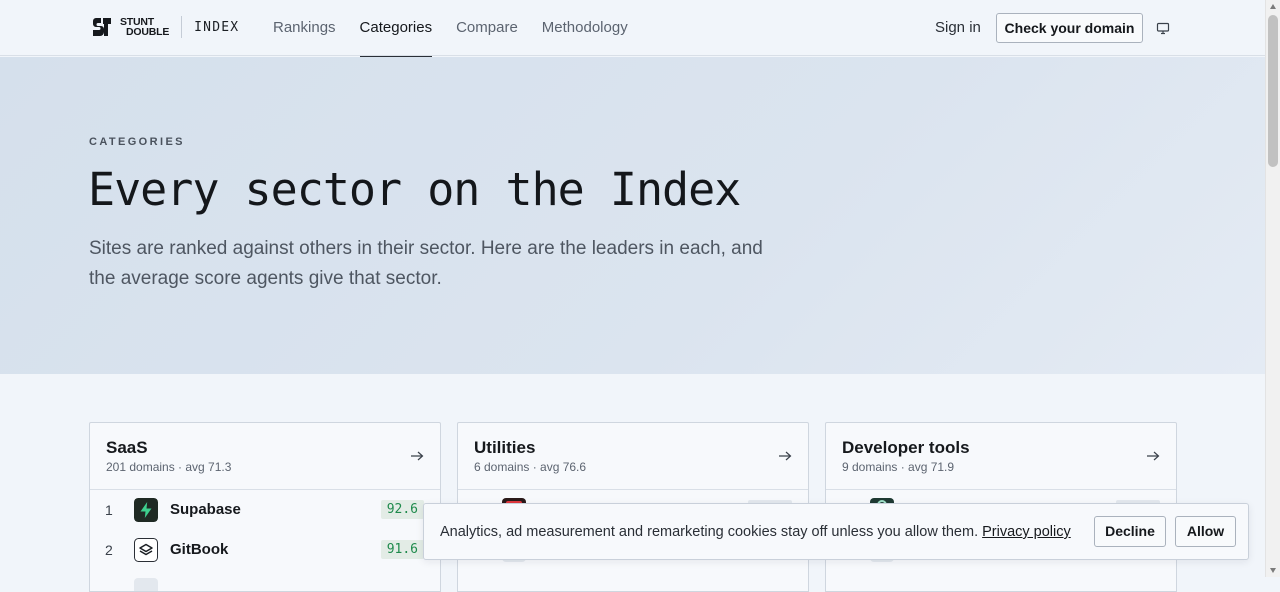 The image size is (1280, 592). What do you see at coordinates (217, 27) in the screenshot?
I see `product-name: INDEX` at bounding box center [217, 27].